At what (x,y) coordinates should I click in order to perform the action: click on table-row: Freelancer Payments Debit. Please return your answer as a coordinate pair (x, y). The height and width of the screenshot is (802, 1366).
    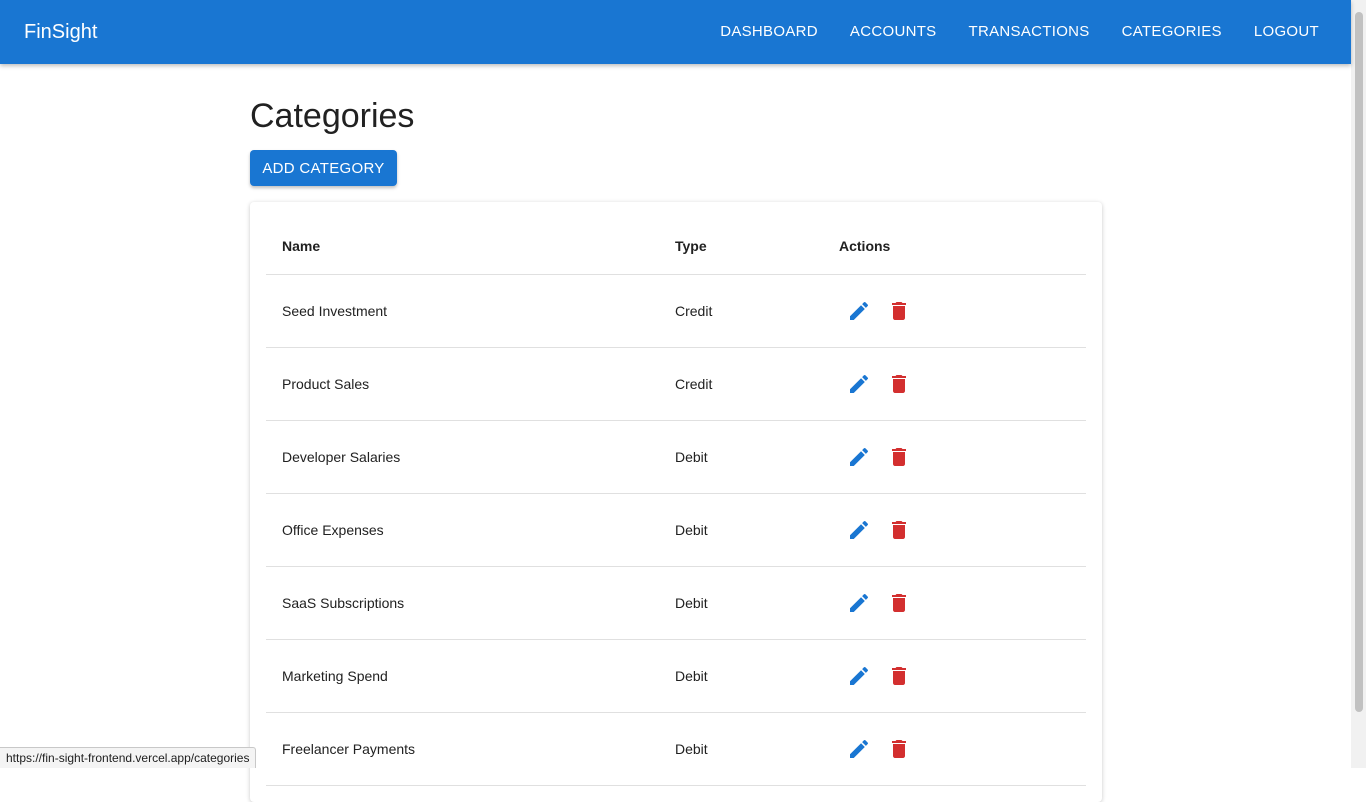
    Looking at the image, I should click on (676, 749).